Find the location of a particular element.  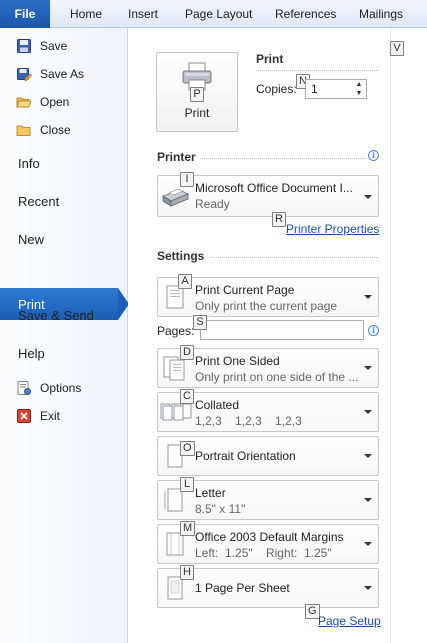

tab-references: References is located at coordinates (305, 14).